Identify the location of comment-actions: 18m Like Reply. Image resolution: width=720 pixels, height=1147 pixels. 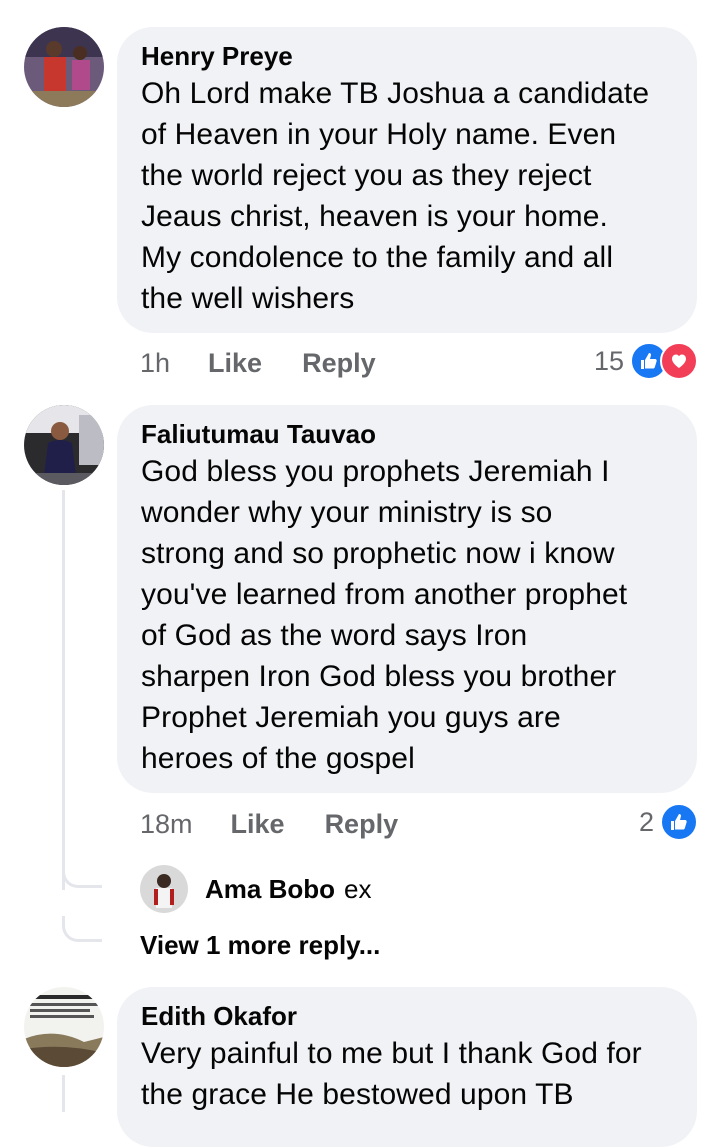
(289, 824).